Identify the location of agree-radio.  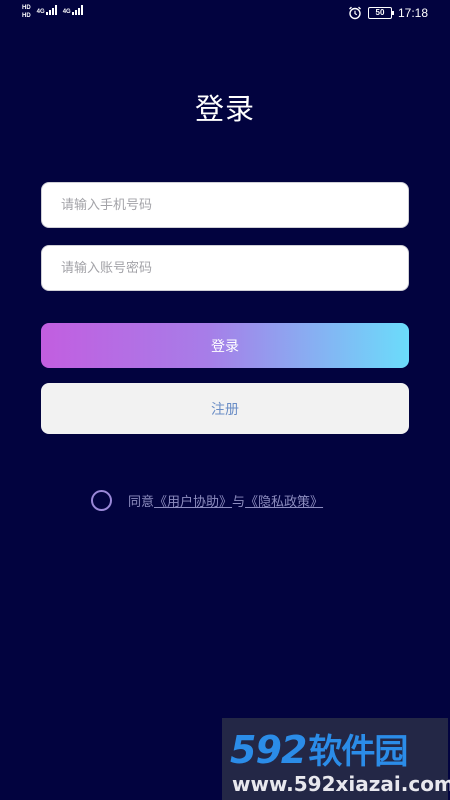
(101, 500).